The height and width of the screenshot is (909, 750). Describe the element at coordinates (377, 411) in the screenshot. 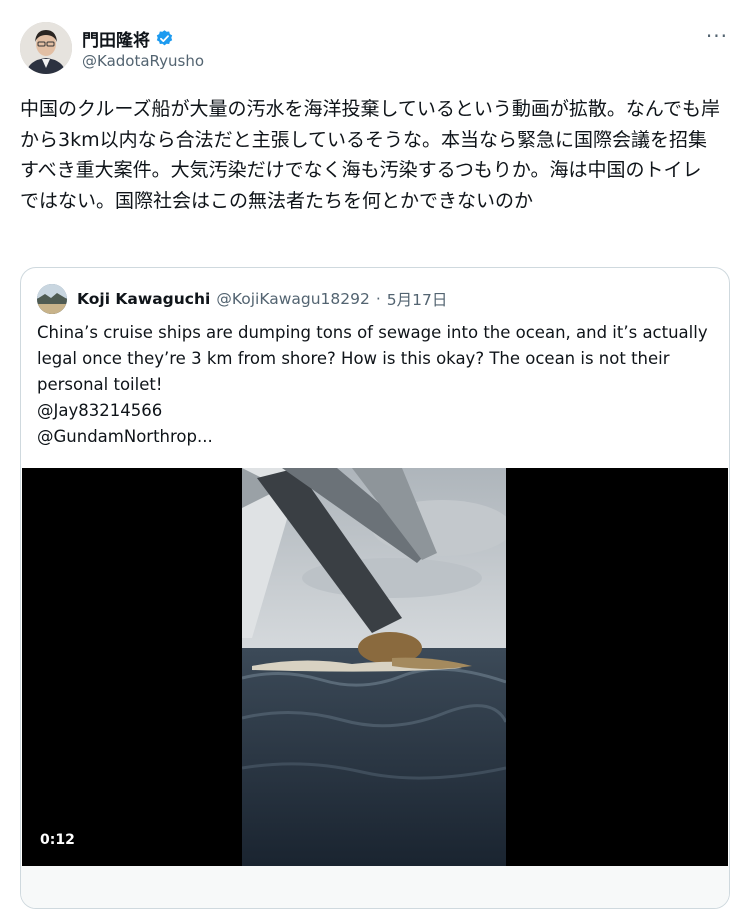

I see `mention-link: @Jay83214566` at that location.